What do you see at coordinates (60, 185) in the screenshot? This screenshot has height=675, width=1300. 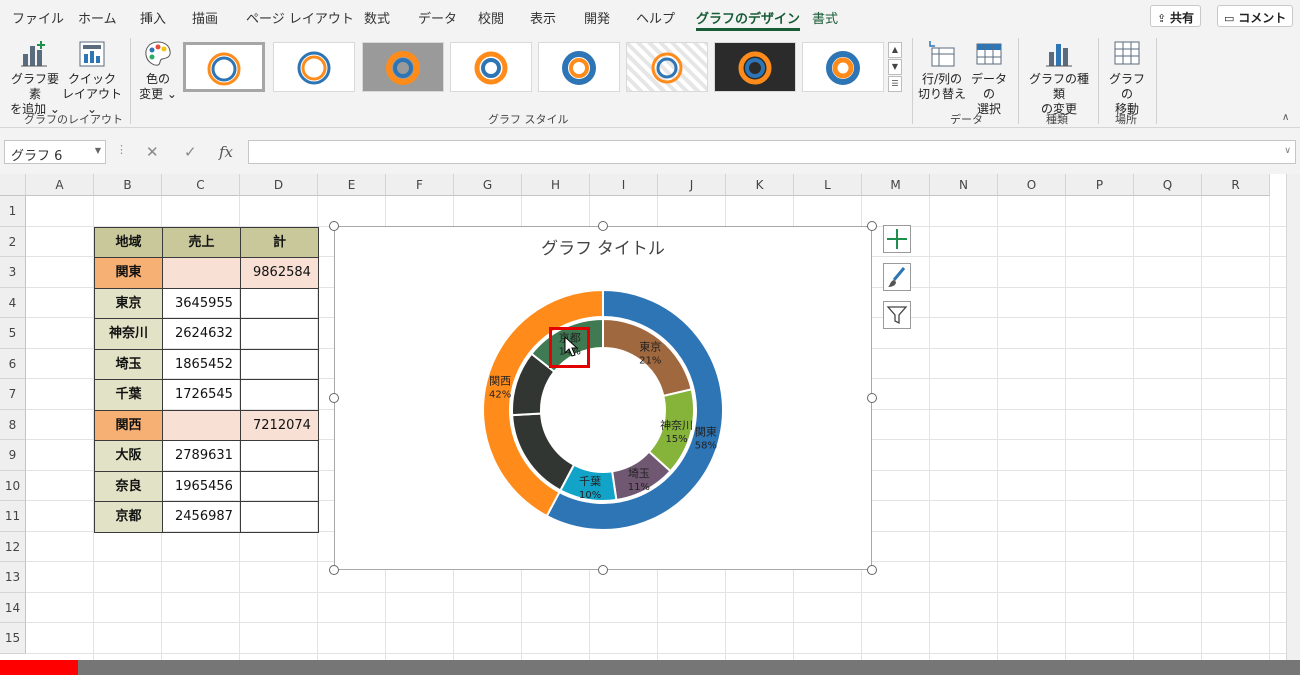 I see `column-header-a: A` at bounding box center [60, 185].